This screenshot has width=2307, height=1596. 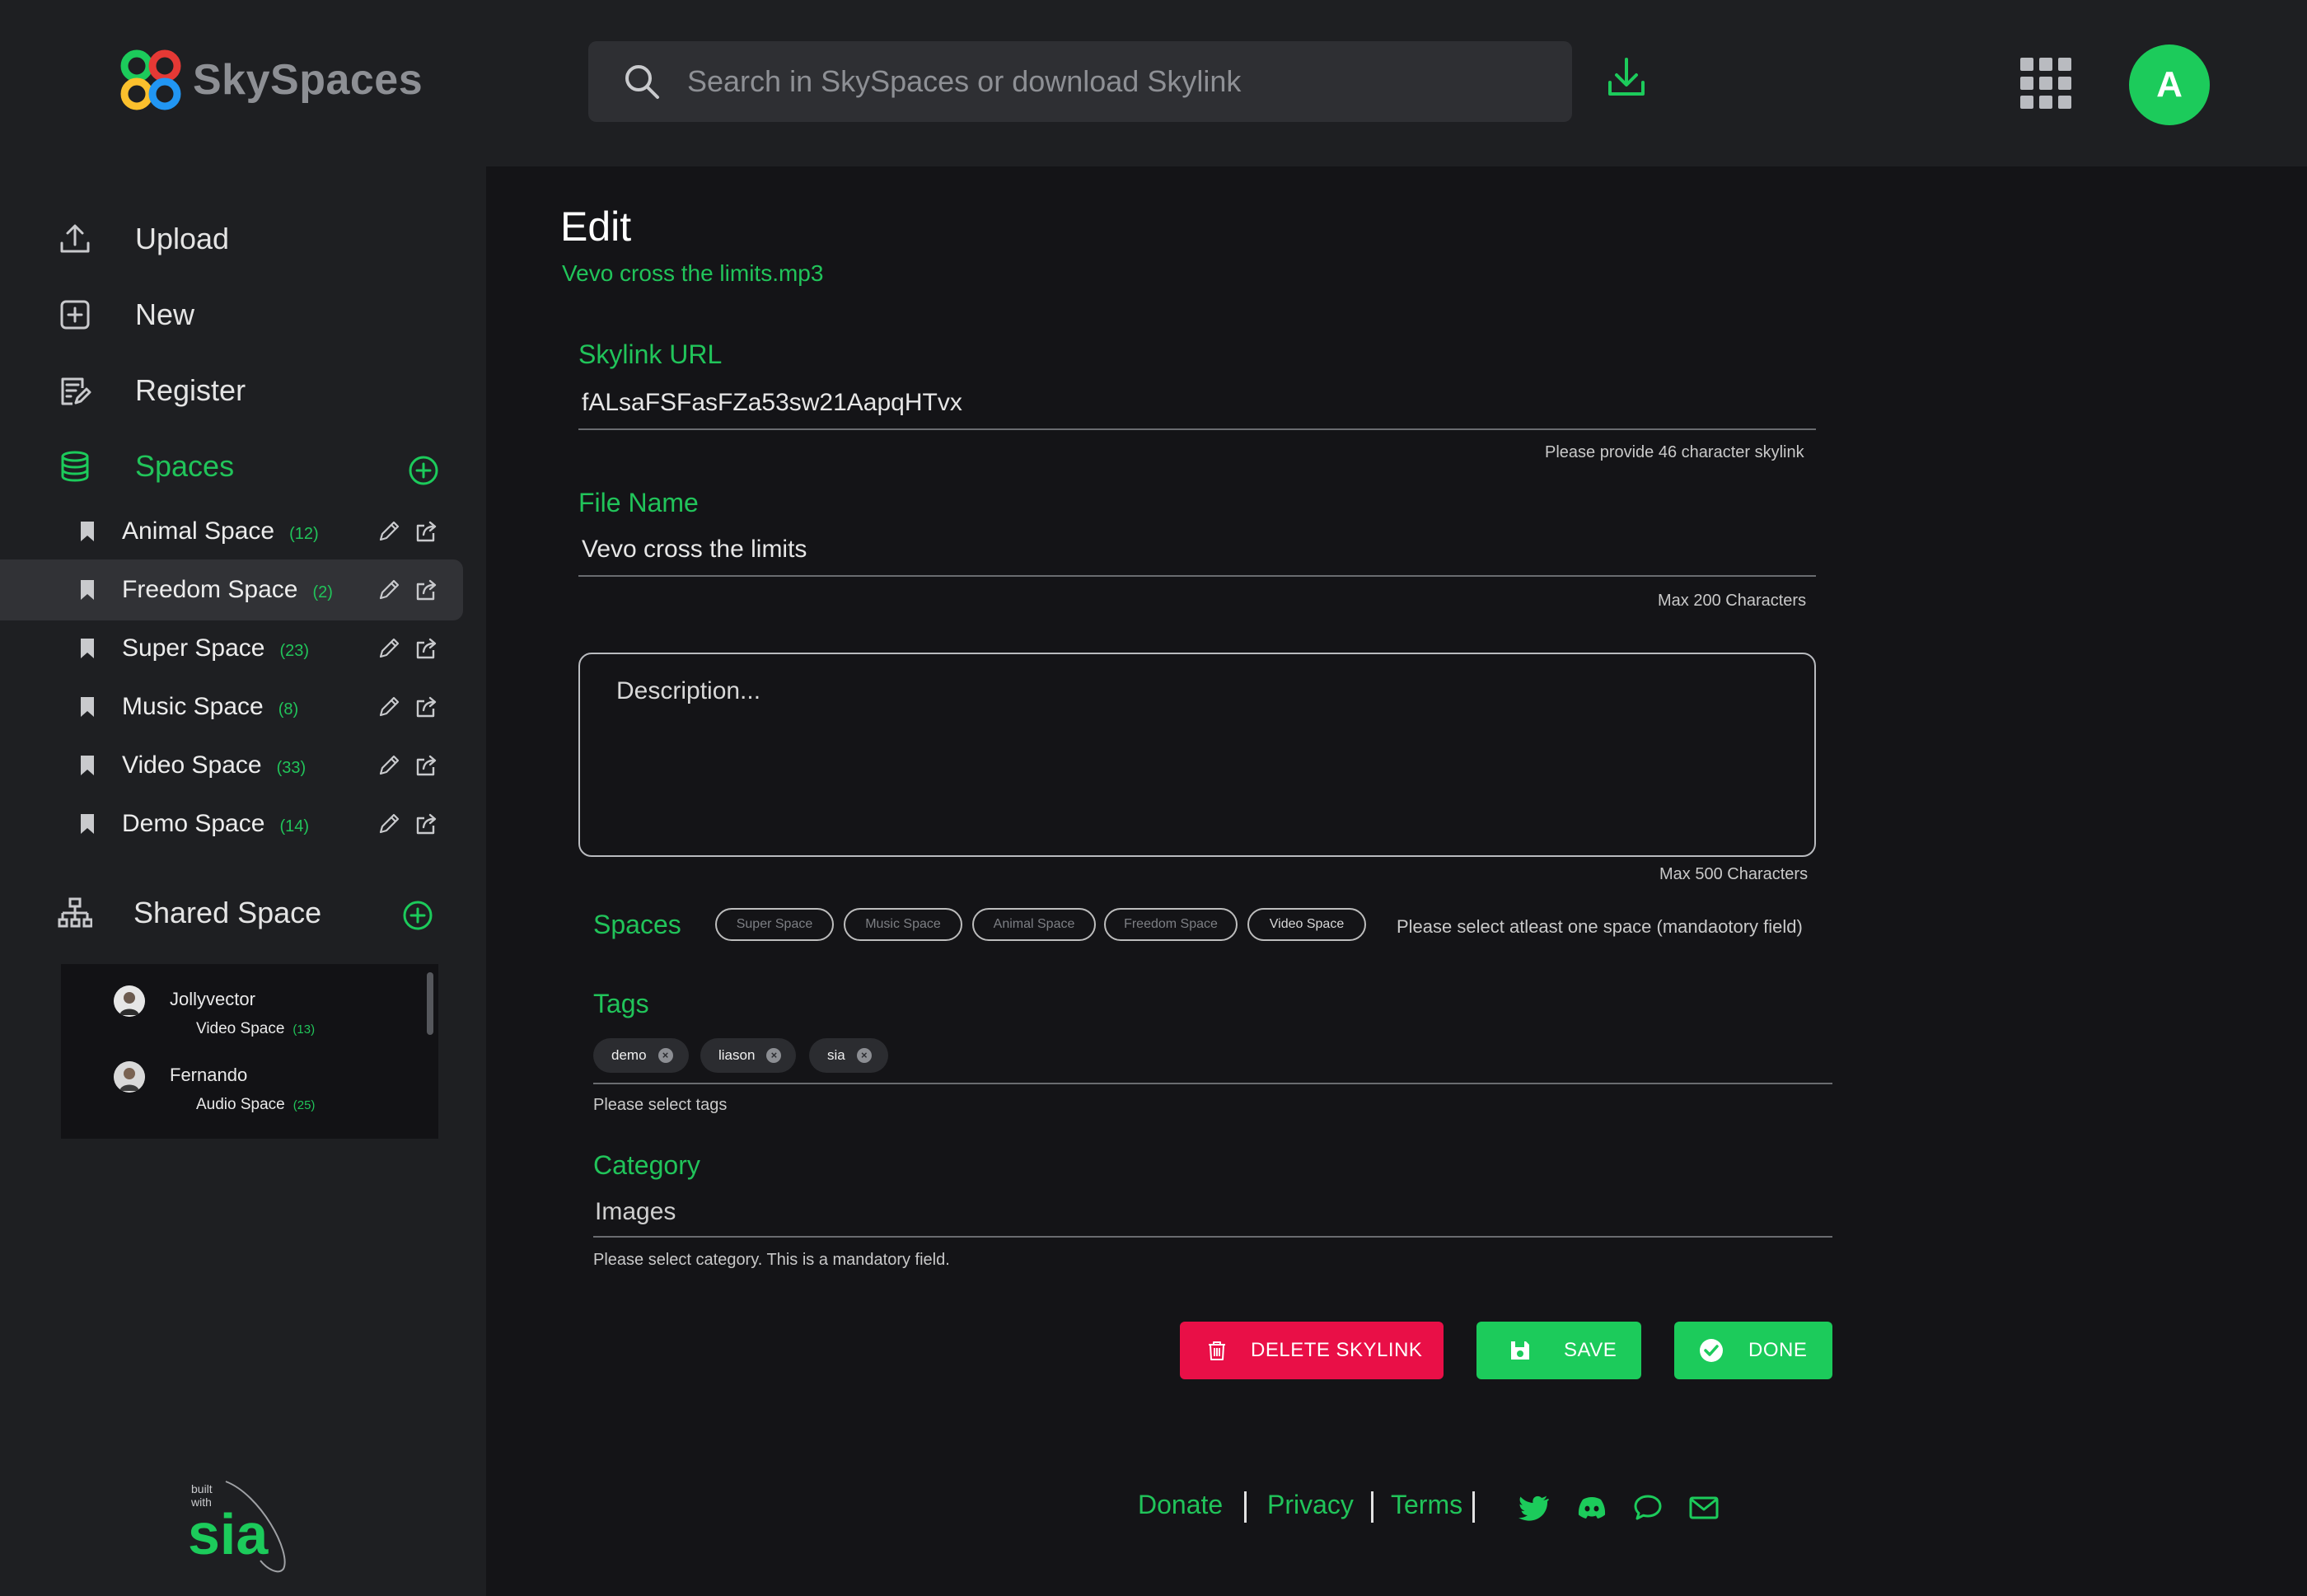 What do you see at coordinates (903, 924) in the screenshot?
I see `space-chip: Music Space` at bounding box center [903, 924].